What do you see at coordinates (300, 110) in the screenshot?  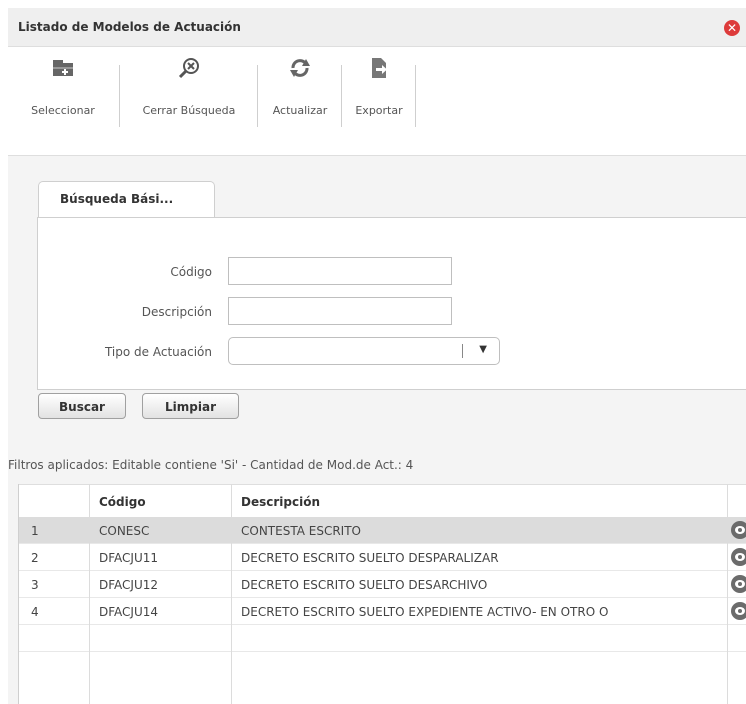 I see `refresh-label: Actualizar` at bounding box center [300, 110].